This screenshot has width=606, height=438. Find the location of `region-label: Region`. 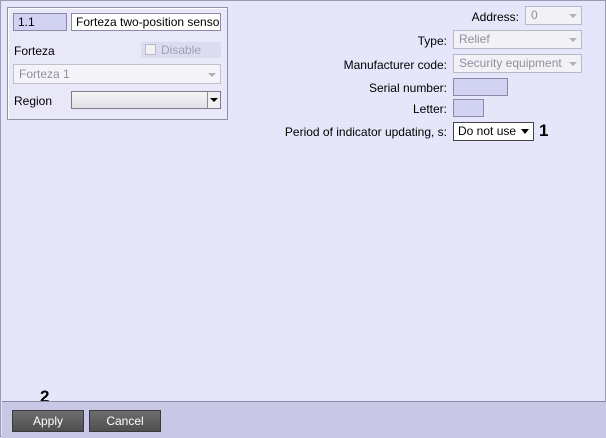

region-label: Region is located at coordinates (33, 101).